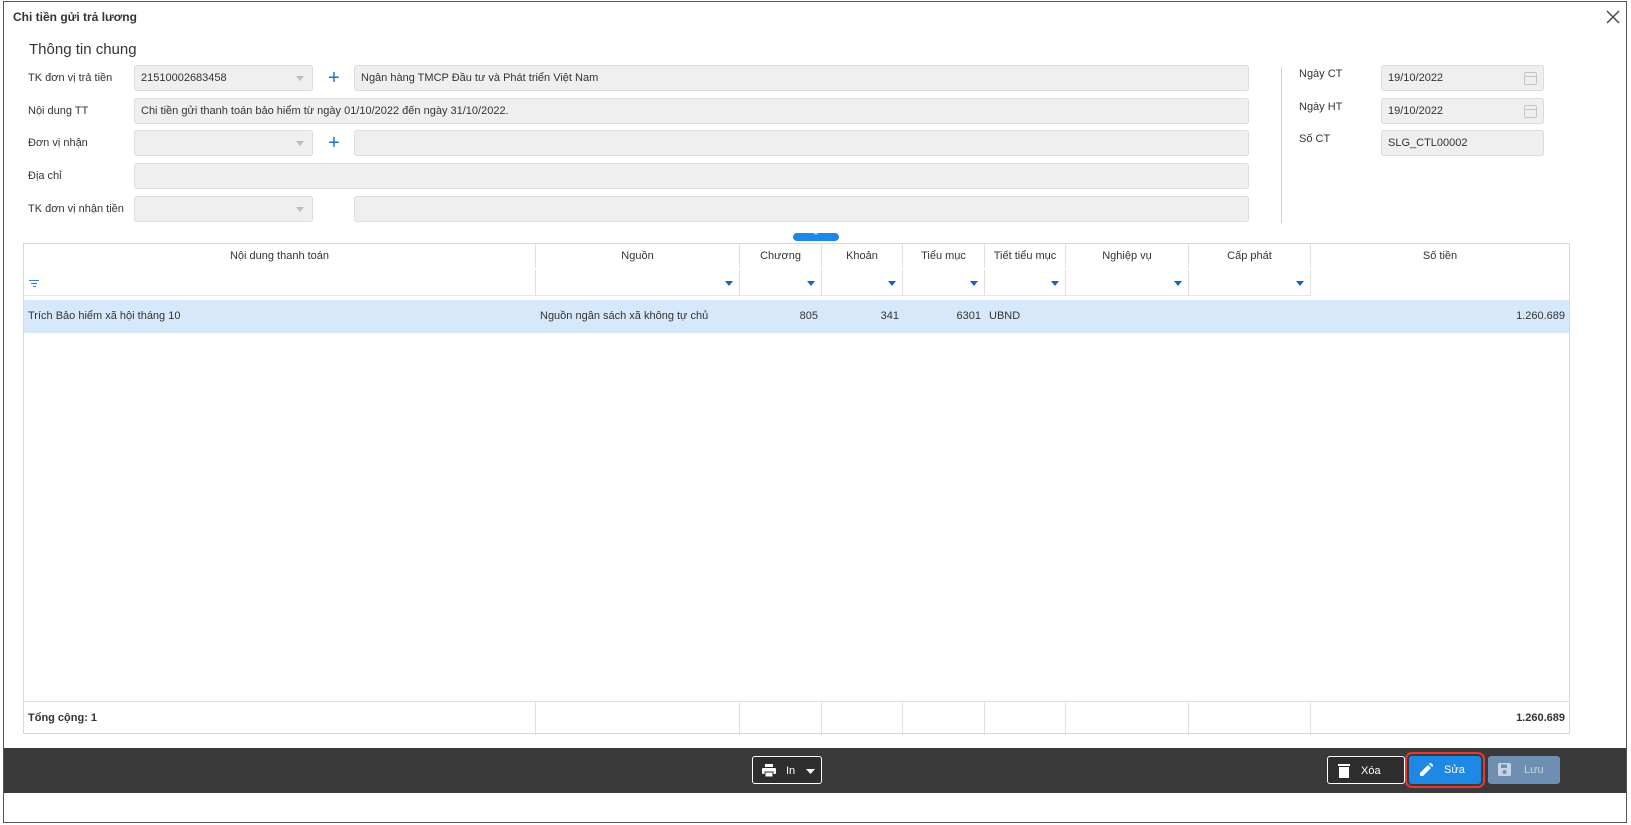 The image size is (1631, 825). I want to click on section-title: Thông tin chung, so click(83, 49).